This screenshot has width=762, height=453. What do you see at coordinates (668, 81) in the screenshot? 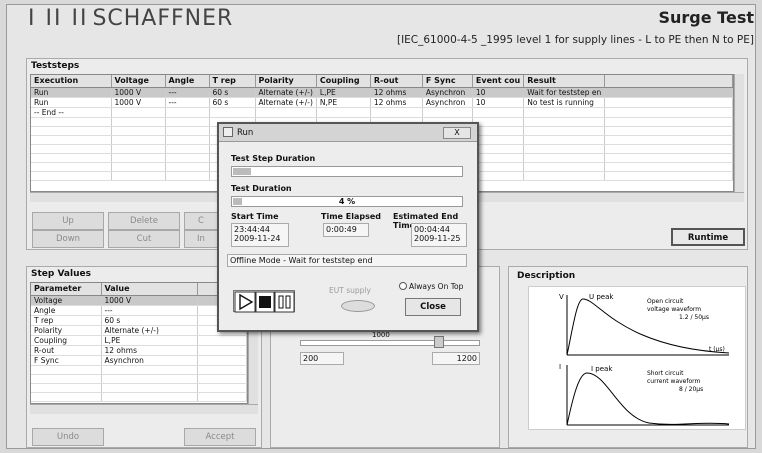
I see `teststeps-column-header-empty` at bounding box center [668, 81].